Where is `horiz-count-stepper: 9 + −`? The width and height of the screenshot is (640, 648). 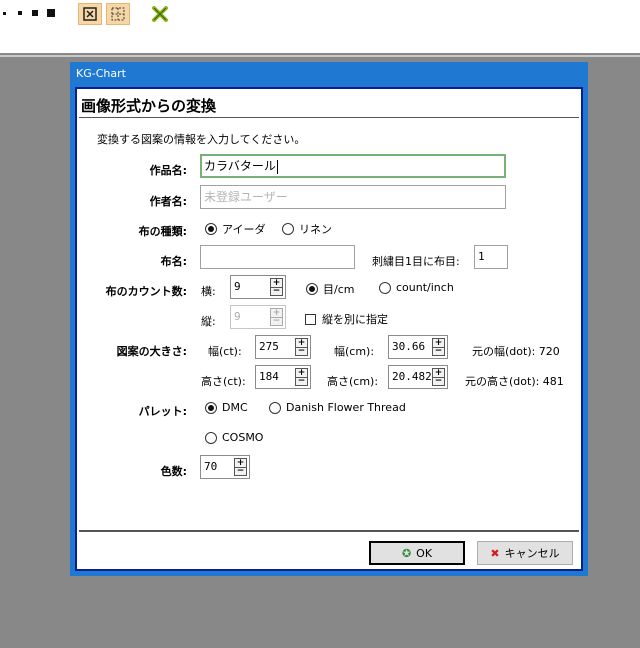
horiz-count-stepper: 9 + − is located at coordinates (258, 287).